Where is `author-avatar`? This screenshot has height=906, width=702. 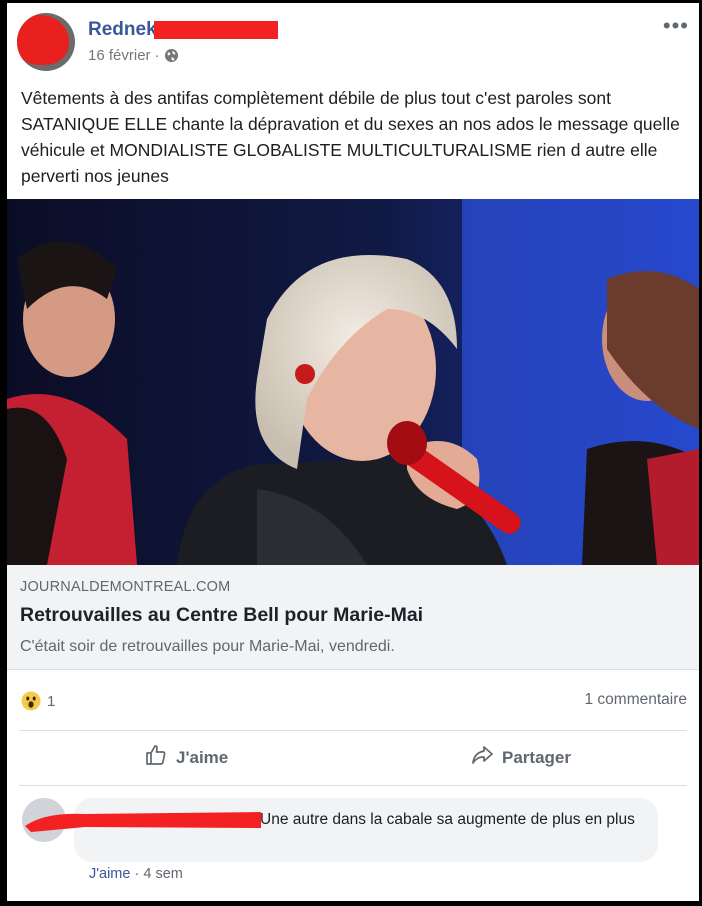 author-avatar is located at coordinates (46, 42).